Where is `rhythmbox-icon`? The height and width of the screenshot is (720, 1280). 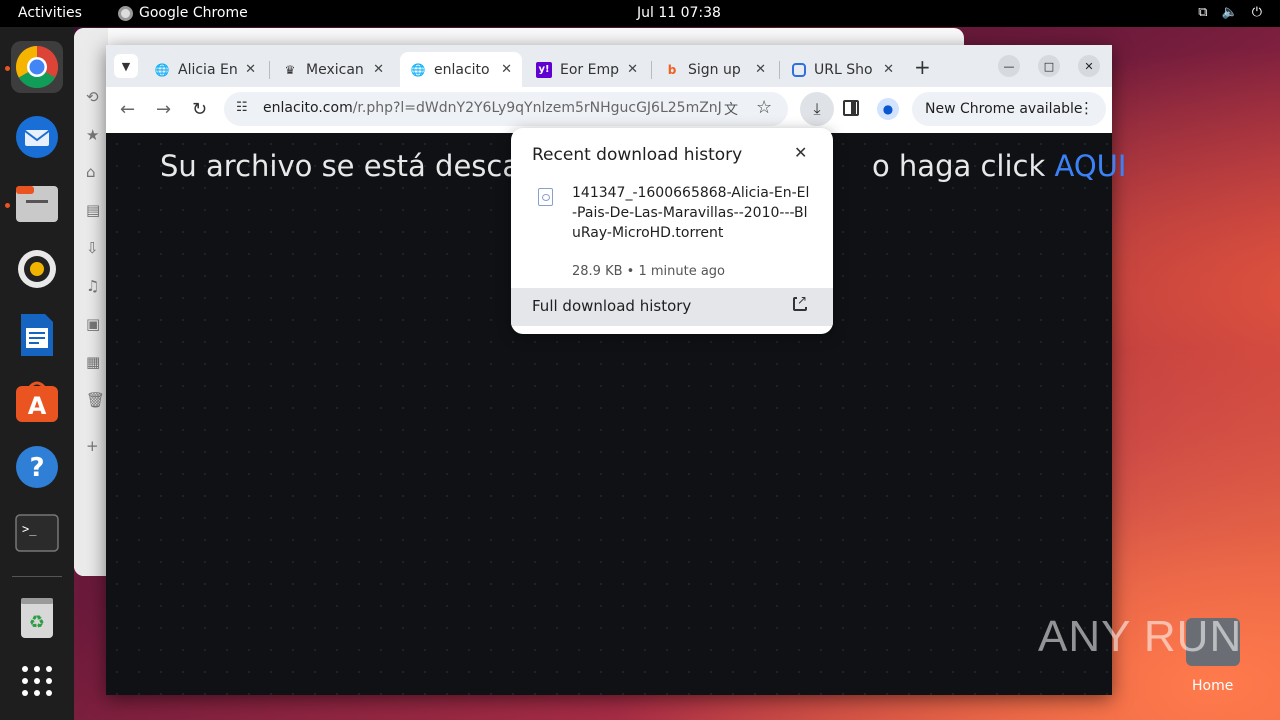 rhythmbox-icon is located at coordinates (37, 269).